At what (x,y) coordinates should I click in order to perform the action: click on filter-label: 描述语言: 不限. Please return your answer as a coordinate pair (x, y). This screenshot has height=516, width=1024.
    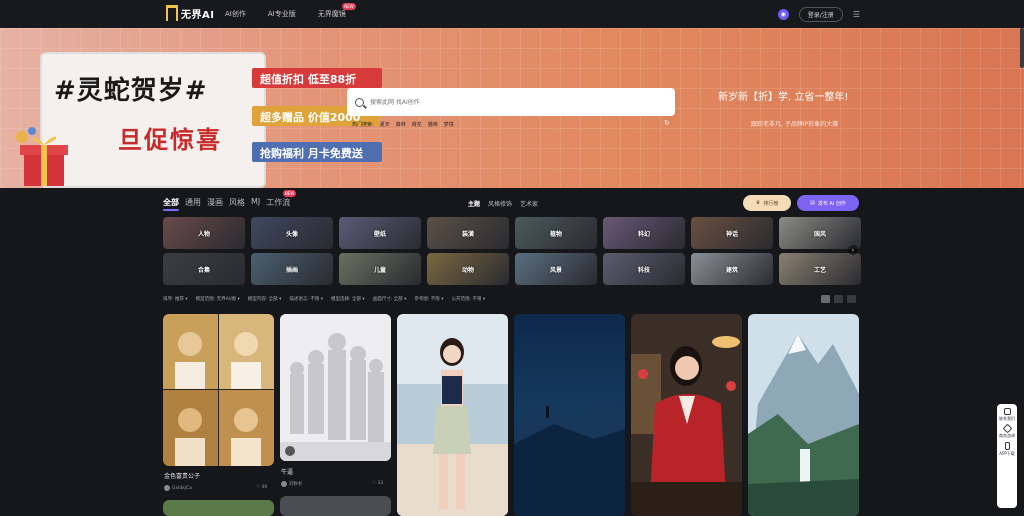
    Looking at the image, I should click on (304, 299).